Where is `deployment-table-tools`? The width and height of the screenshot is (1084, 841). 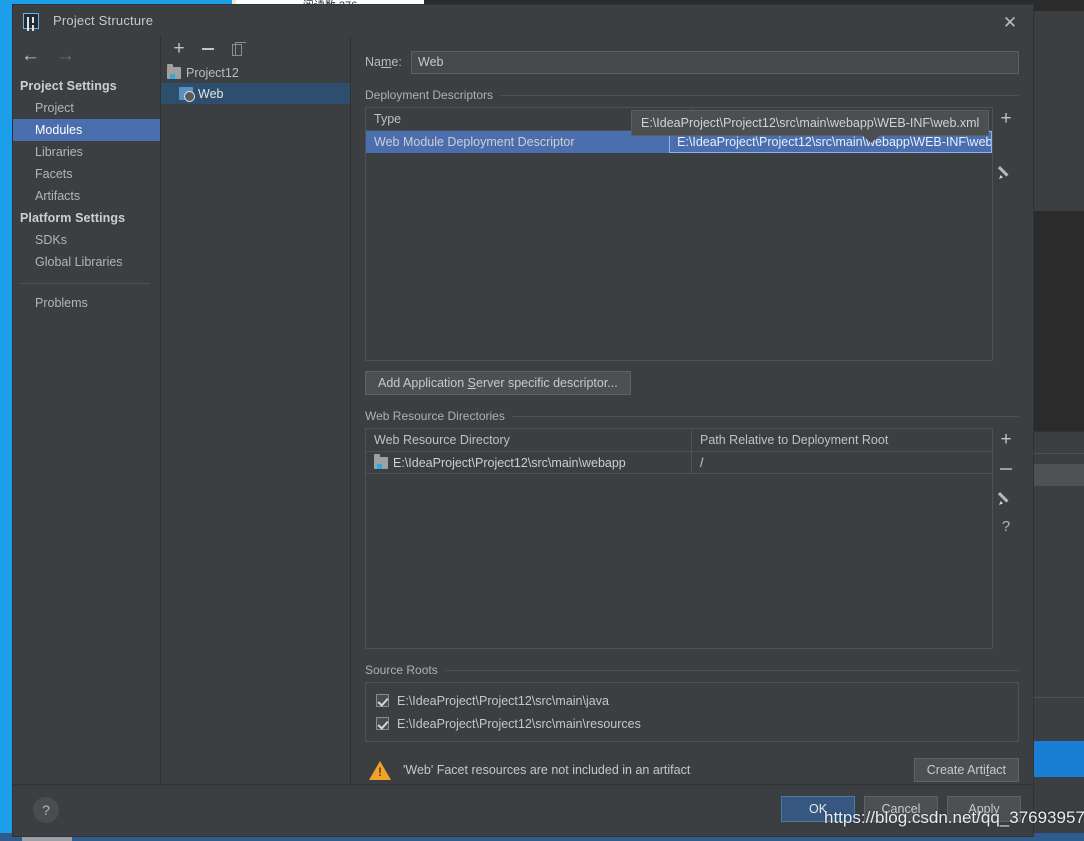
deployment-table-tools is located at coordinates (1006, 234).